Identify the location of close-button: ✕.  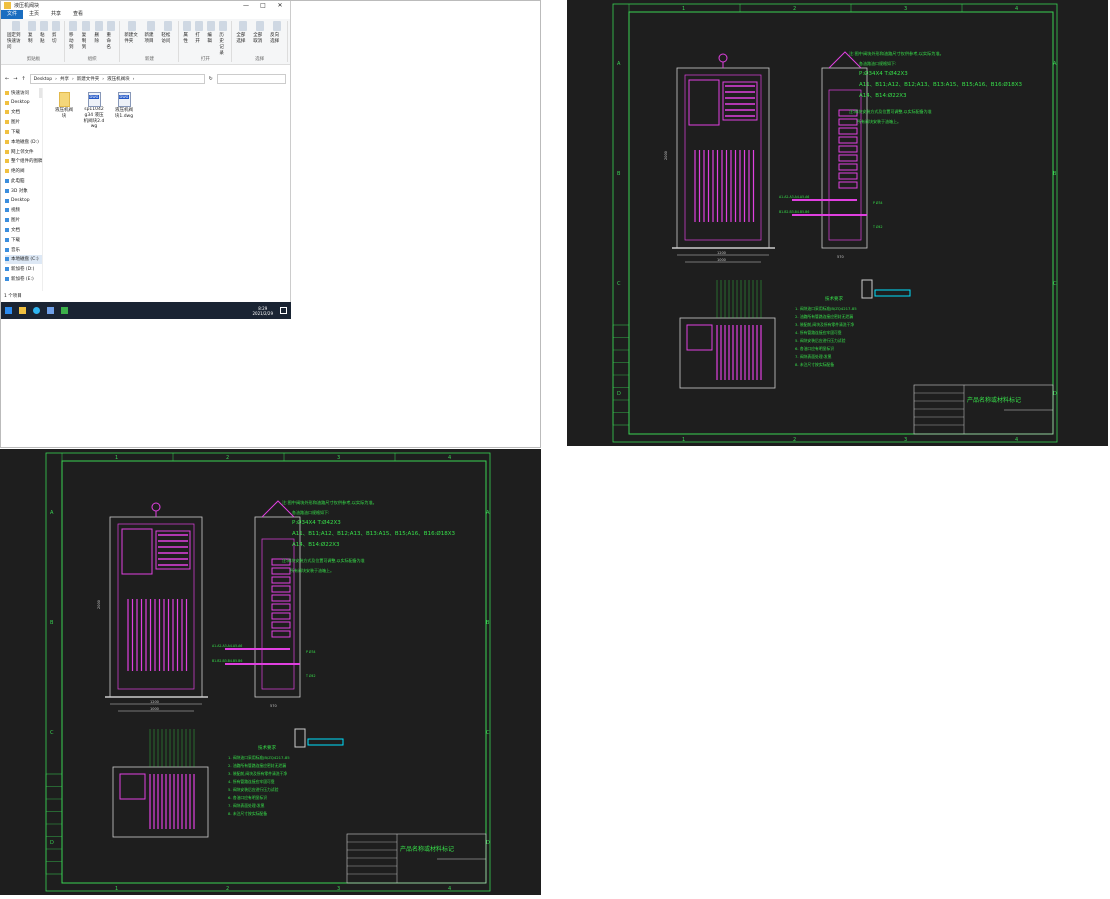
(280, 5).